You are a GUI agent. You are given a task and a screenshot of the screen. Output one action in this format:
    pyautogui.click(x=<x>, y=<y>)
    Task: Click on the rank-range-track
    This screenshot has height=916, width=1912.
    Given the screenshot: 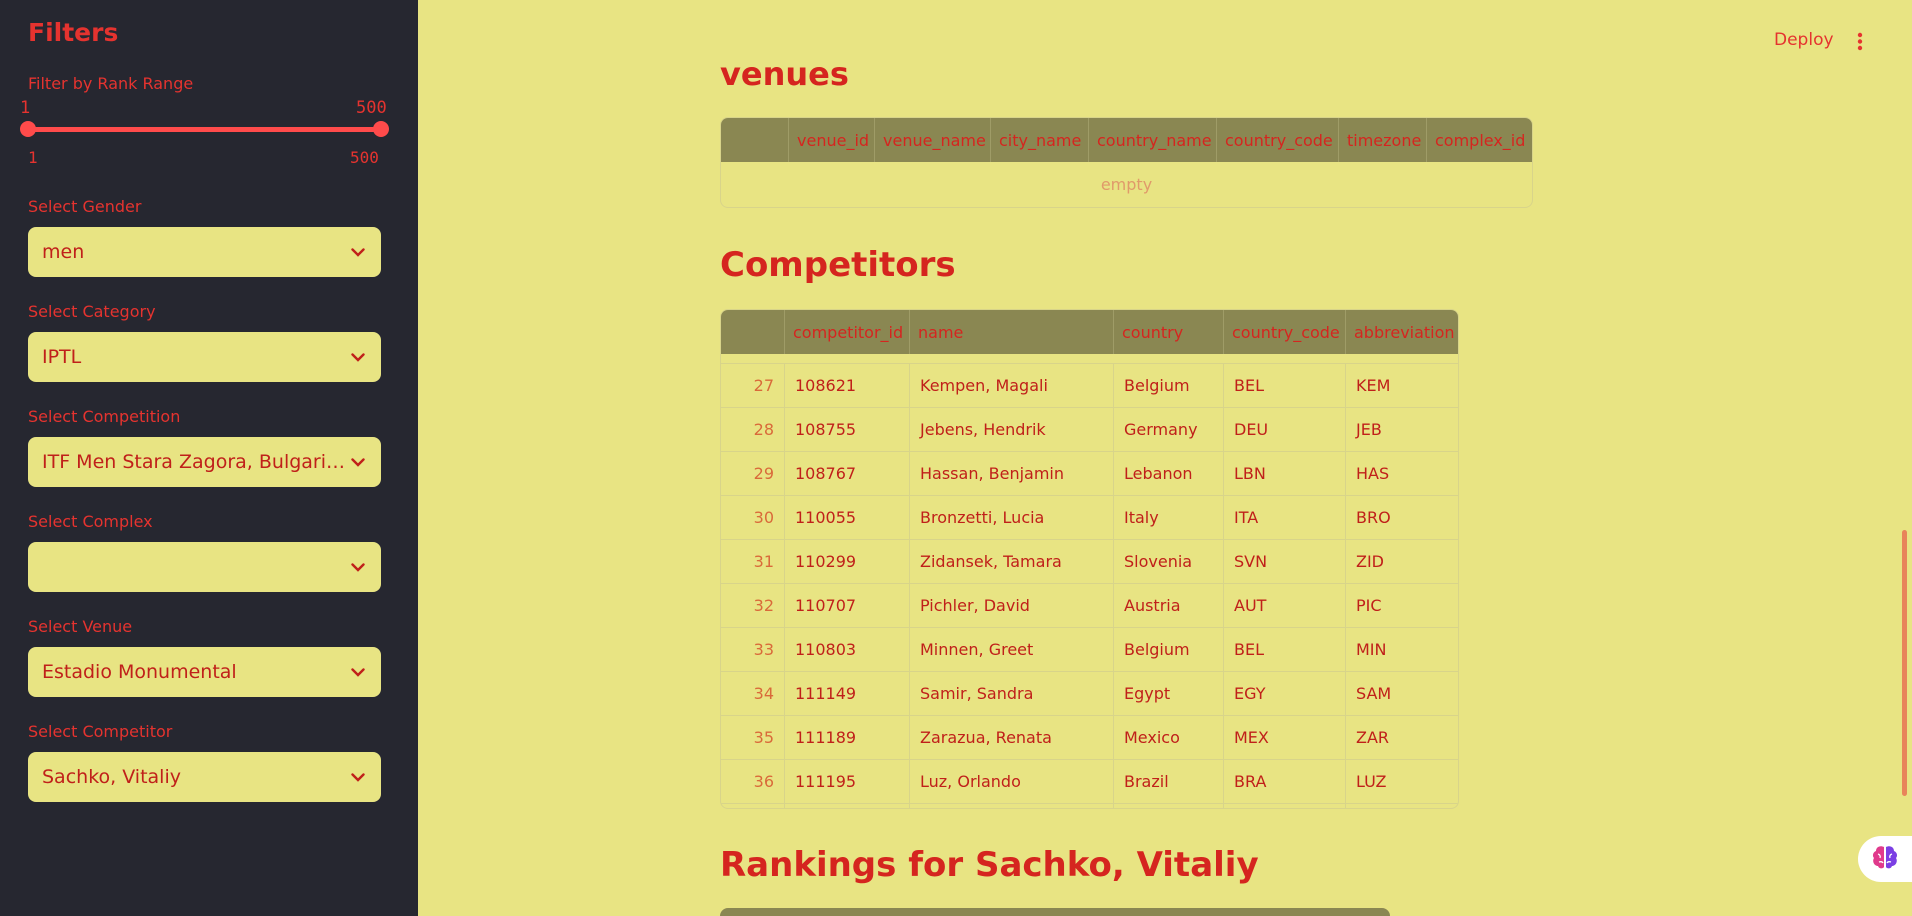 What is the action you would take?
    pyautogui.click(x=204, y=129)
    